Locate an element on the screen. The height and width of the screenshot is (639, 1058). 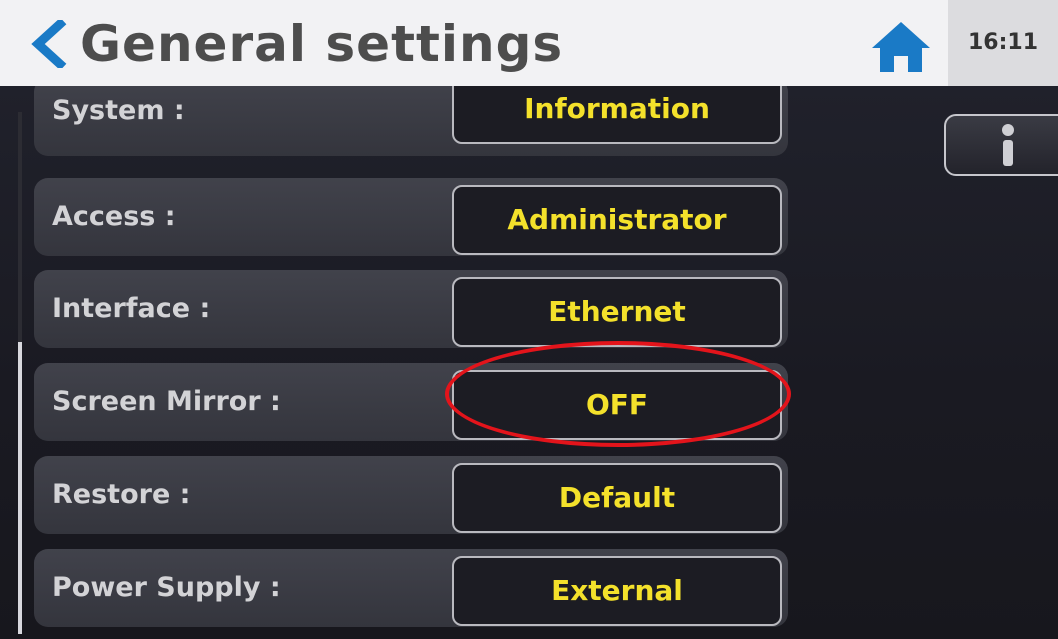
setting-label: Access : is located at coordinates (114, 216).